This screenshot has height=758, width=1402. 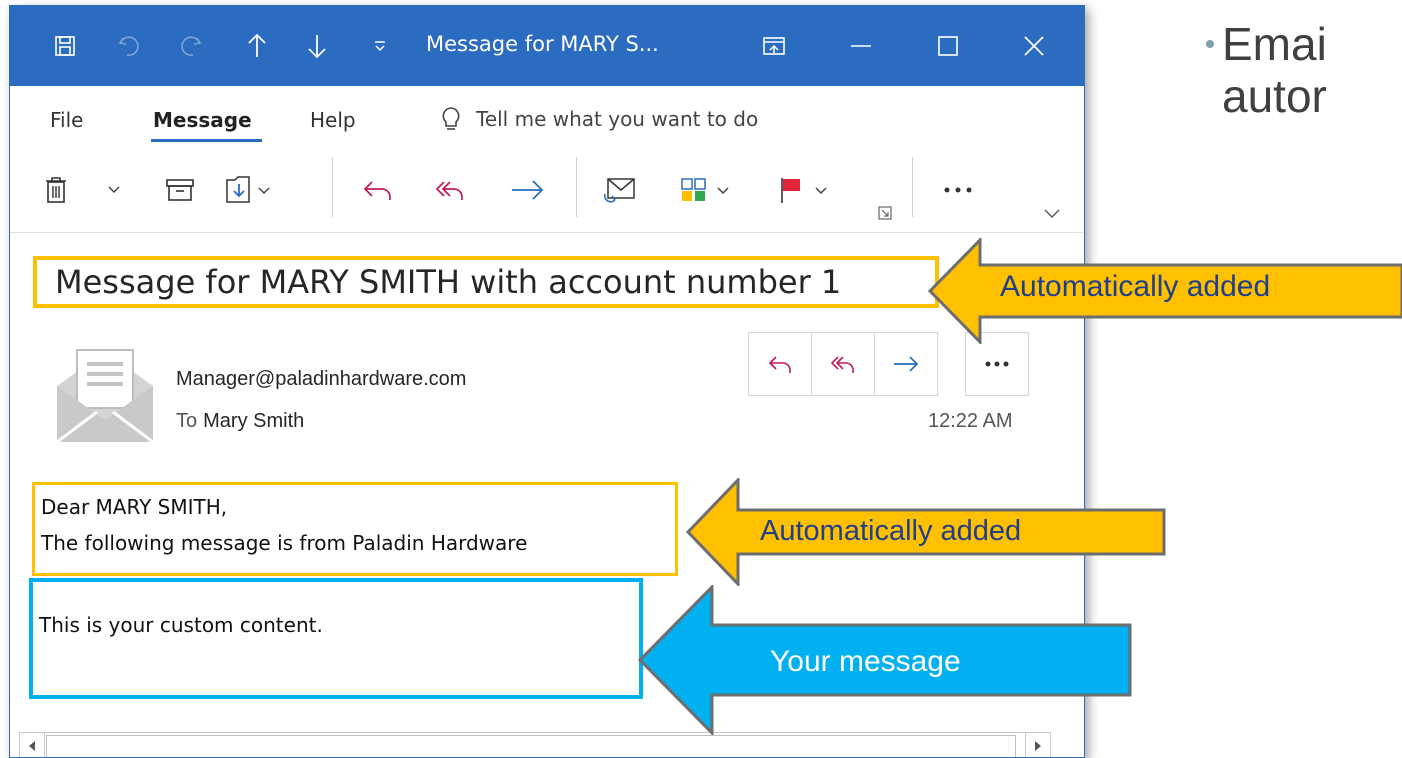 I want to click on restore-icon, so click(x=774, y=46).